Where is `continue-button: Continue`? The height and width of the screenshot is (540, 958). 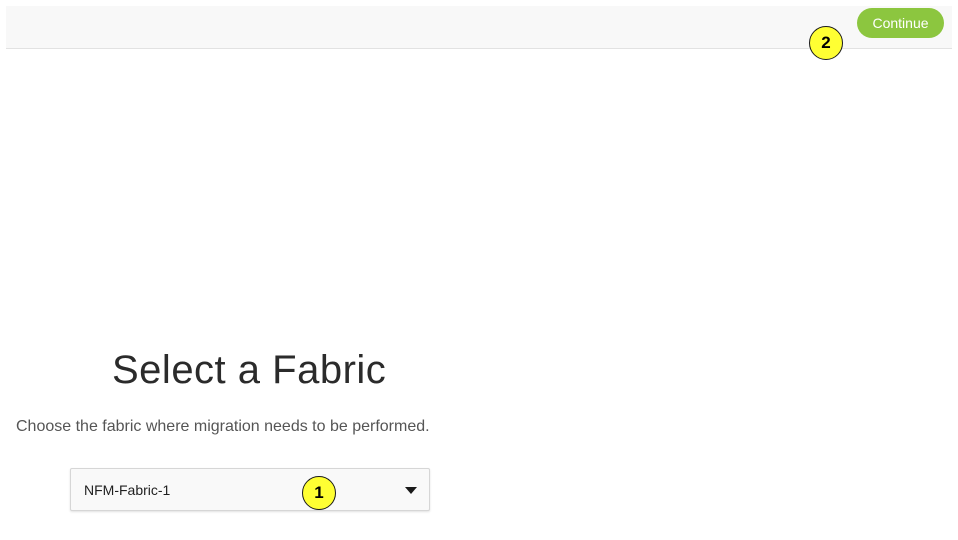
continue-button: Continue is located at coordinates (900, 23).